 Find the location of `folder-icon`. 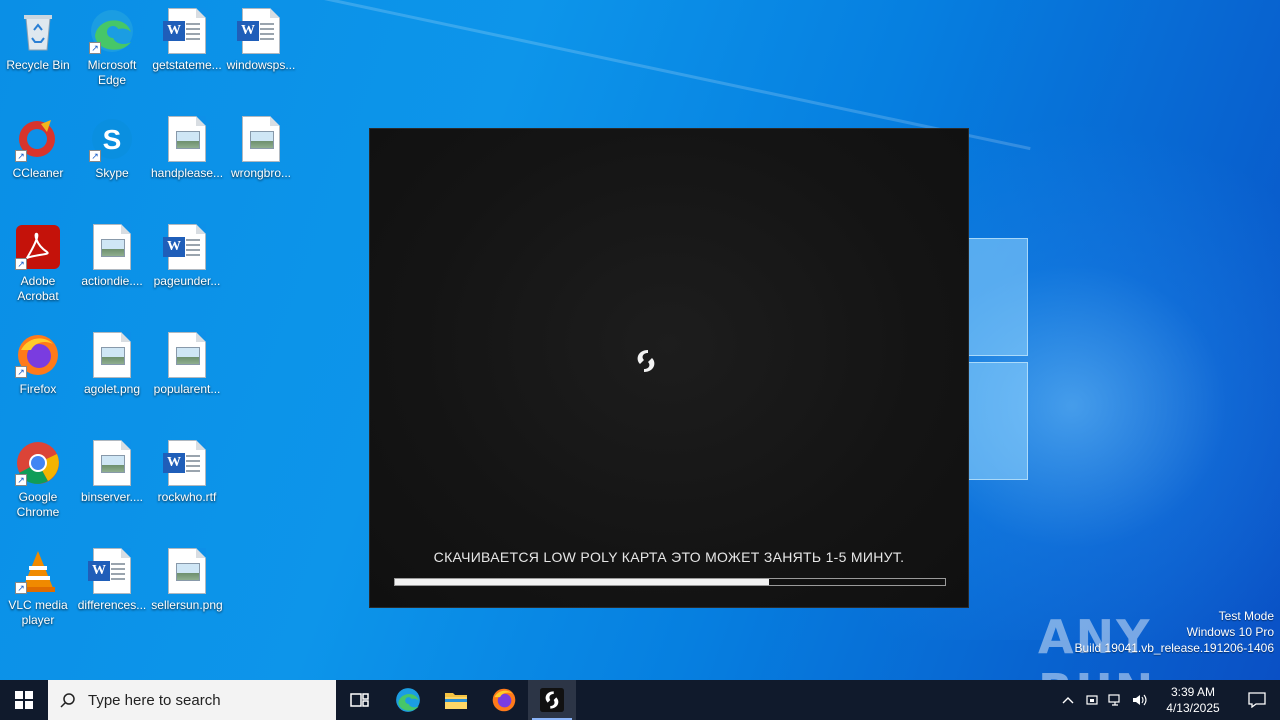

folder-icon is located at coordinates (456, 701).